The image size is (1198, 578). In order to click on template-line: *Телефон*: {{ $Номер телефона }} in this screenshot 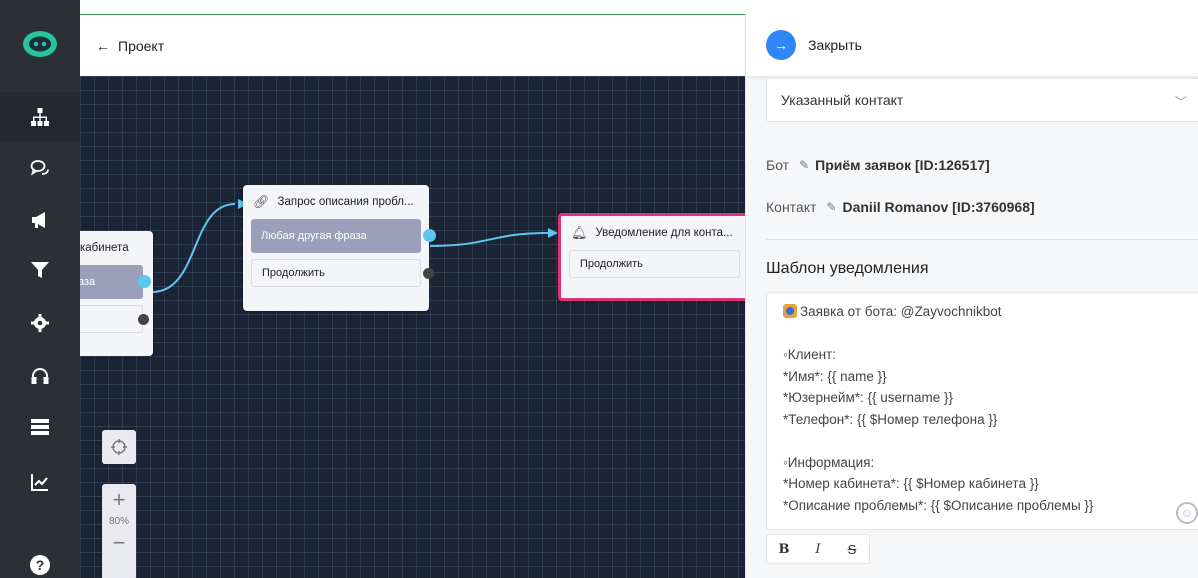, I will do `click(890, 419)`.